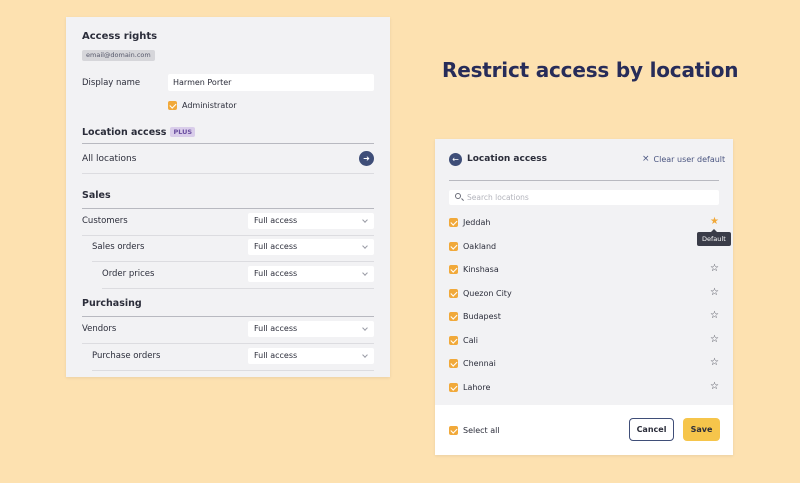 This screenshot has width=800, height=483. Describe the element at coordinates (128, 274) in the screenshot. I see `row-label-order-prices: Order prices` at that location.